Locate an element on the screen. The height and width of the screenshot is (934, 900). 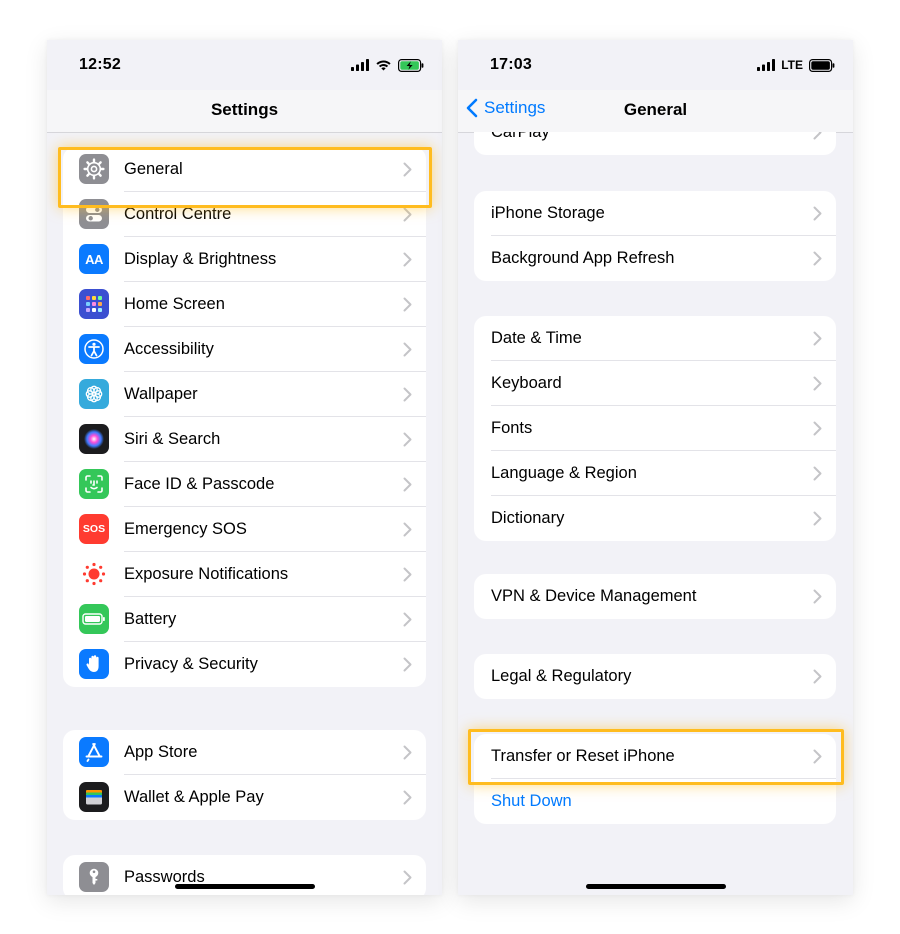
network-type: LTE is located at coordinates (792, 65).